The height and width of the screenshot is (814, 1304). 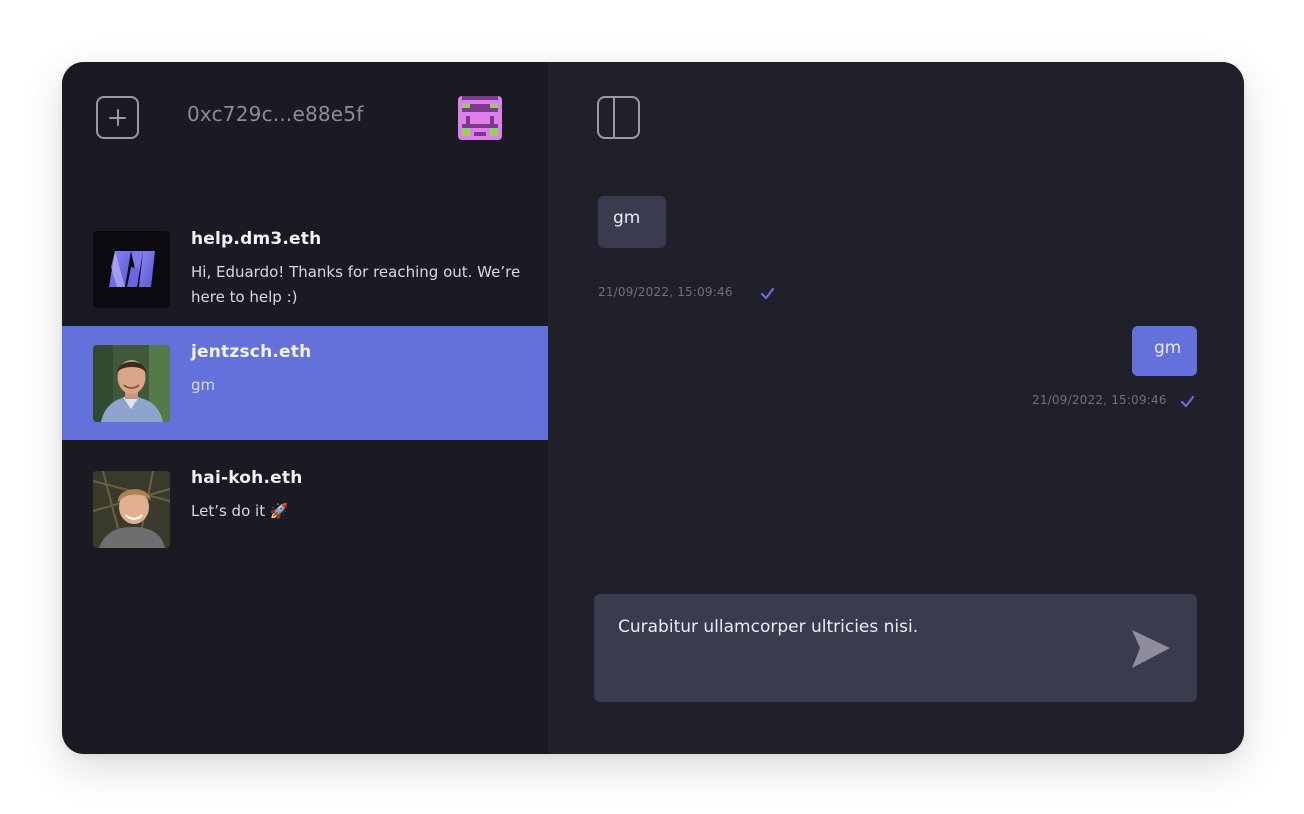 What do you see at coordinates (117, 117) in the screenshot?
I see `new-chat-button` at bounding box center [117, 117].